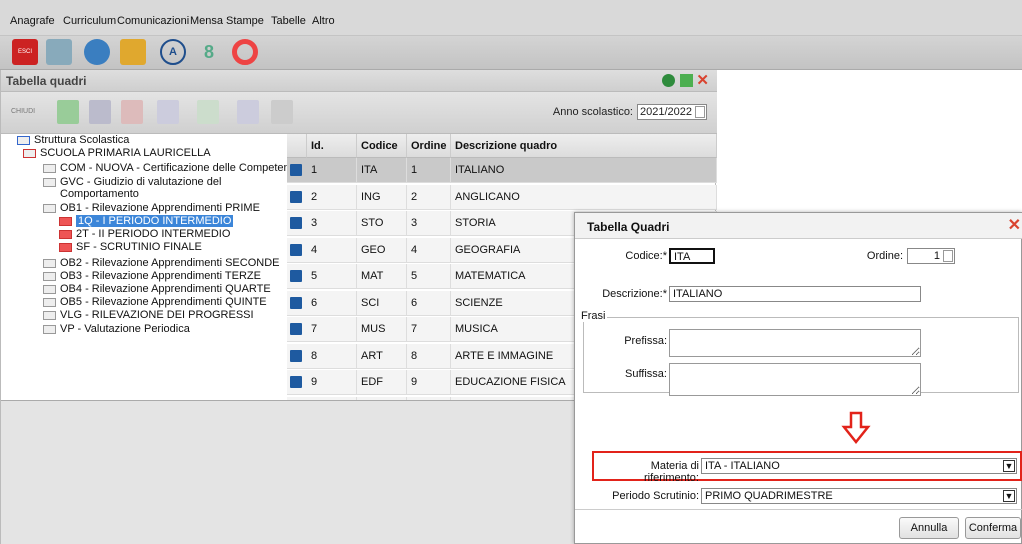 Image resolution: width=1022 pixels, height=544 pixels. What do you see at coordinates (584, 146) in the screenshot?
I see `col-header-descrizione: Descrizione quadro` at bounding box center [584, 146].